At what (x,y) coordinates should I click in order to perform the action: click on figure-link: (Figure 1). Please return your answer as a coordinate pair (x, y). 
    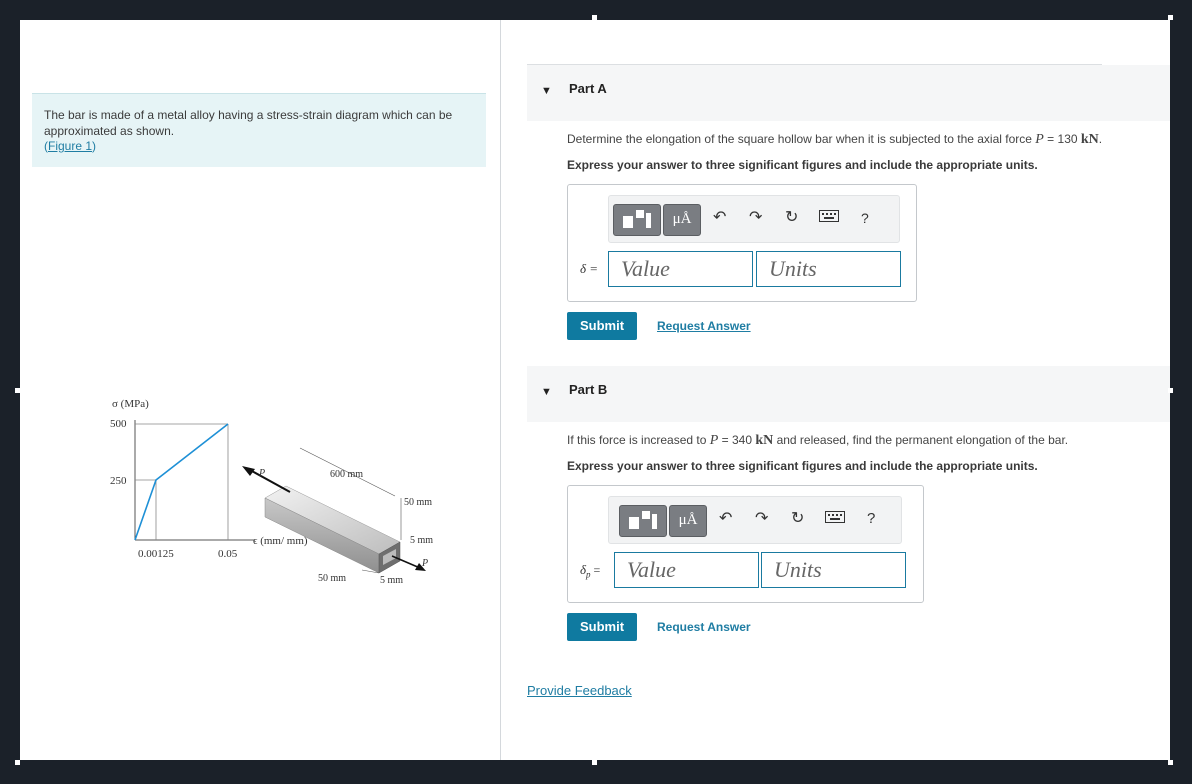
    Looking at the image, I should click on (70, 146).